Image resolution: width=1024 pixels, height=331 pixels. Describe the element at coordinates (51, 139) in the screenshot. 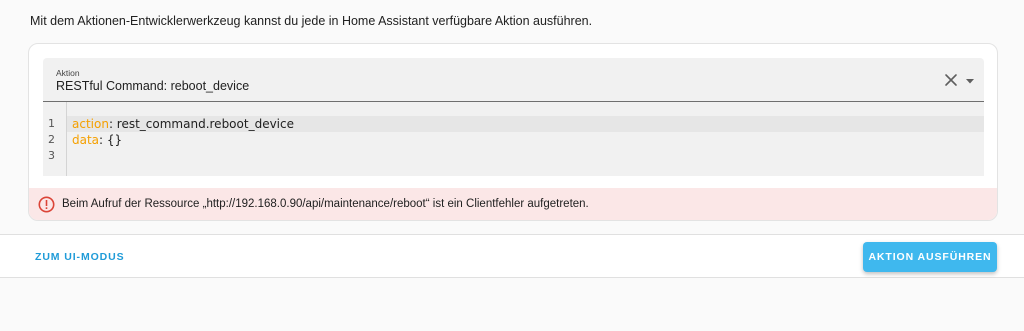

I see `line-number: 2` at that location.